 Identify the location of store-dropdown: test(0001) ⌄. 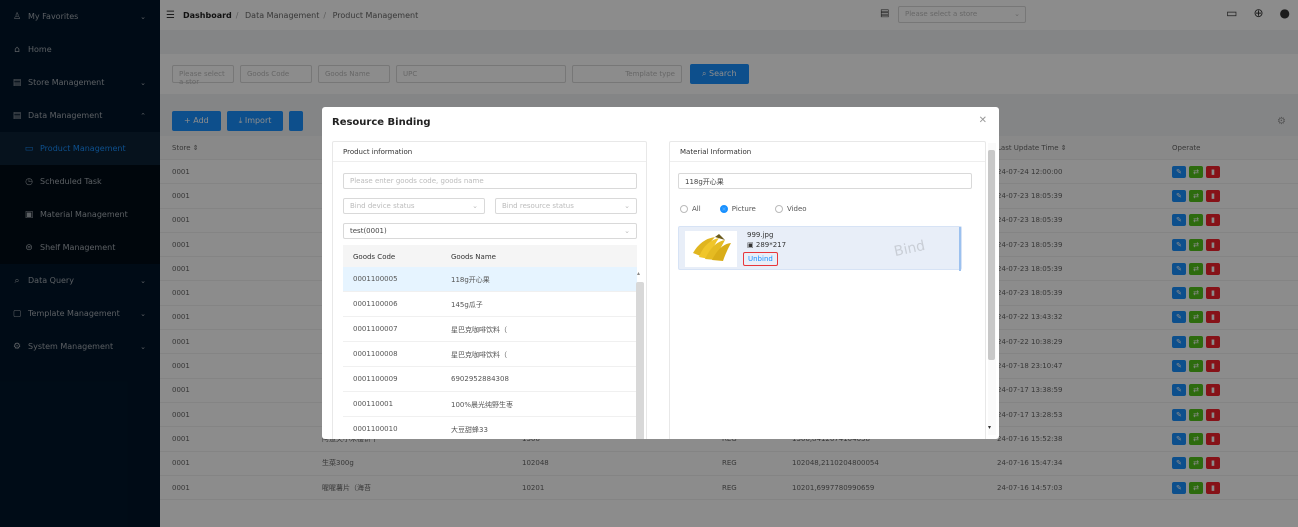
(490, 231).